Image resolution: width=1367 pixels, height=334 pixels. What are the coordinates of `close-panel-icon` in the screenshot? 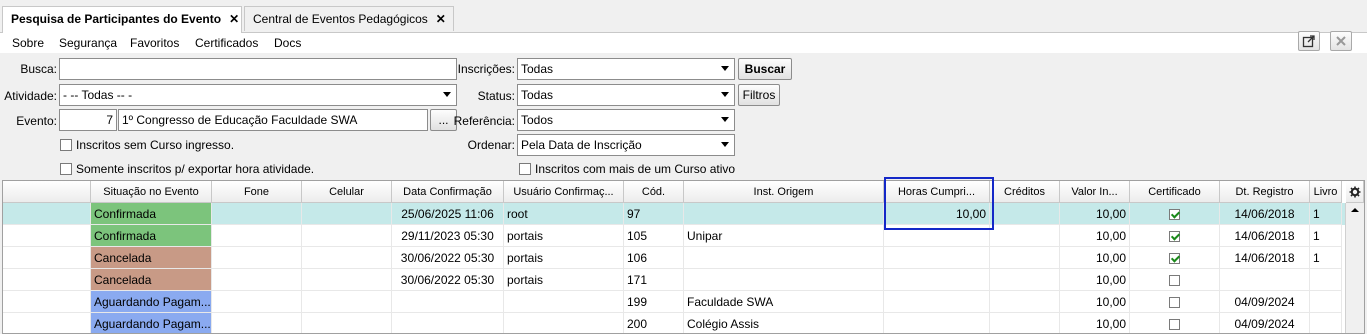 It's located at (1341, 41).